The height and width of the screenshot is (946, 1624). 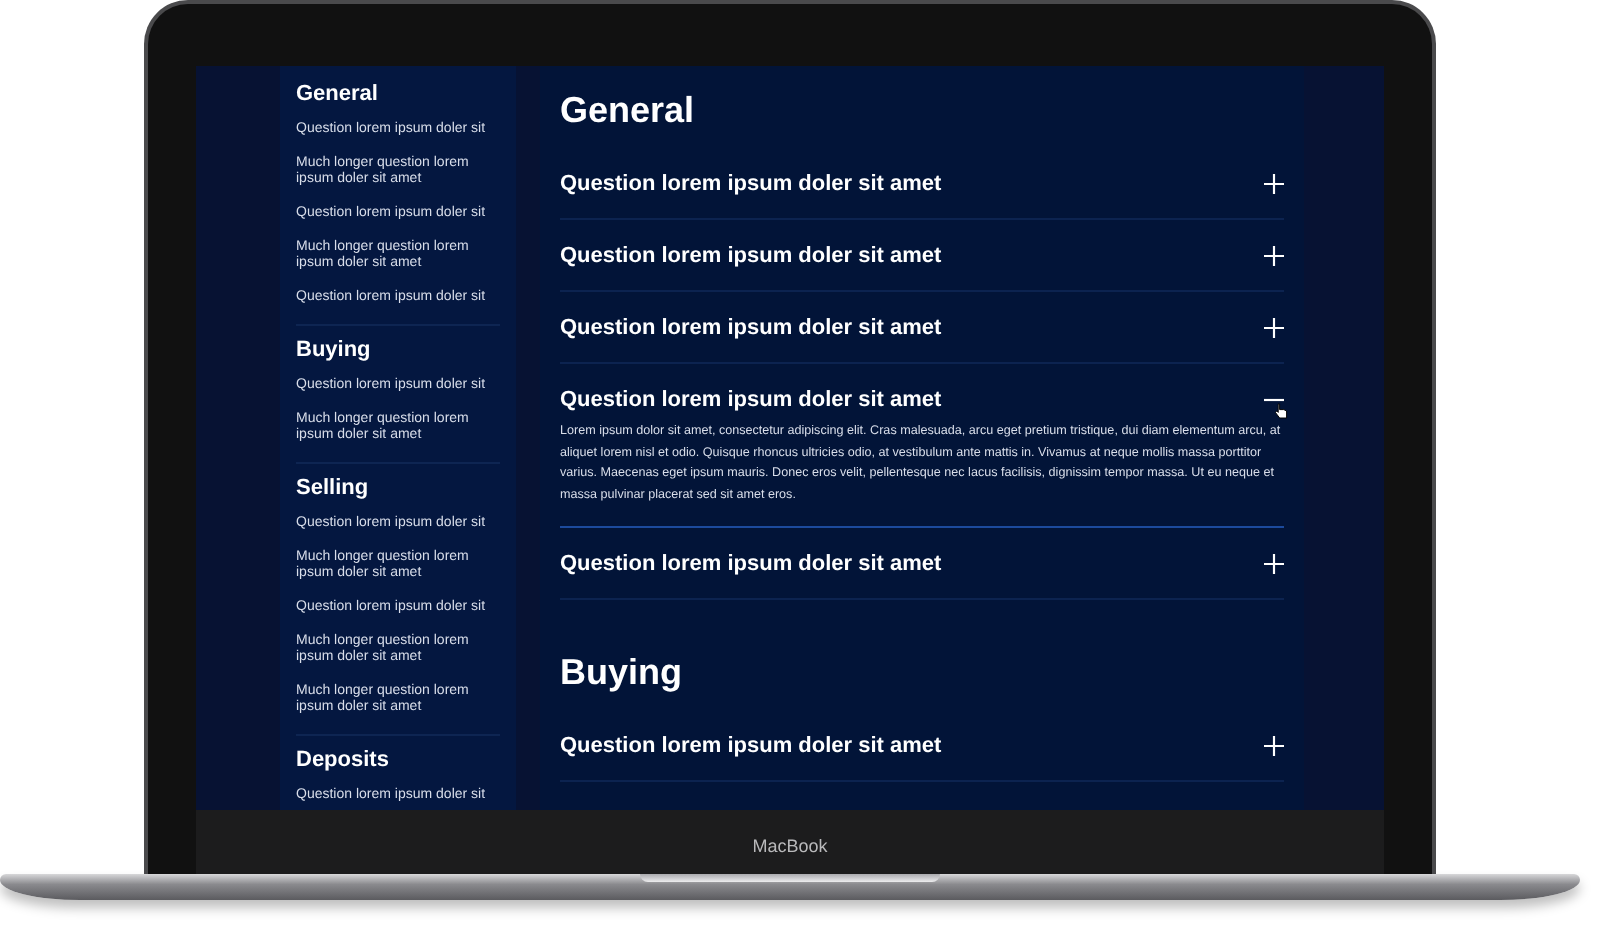 What do you see at coordinates (333, 488) in the screenshot?
I see `sidebar-heading: Selling` at bounding box center [333, 488].